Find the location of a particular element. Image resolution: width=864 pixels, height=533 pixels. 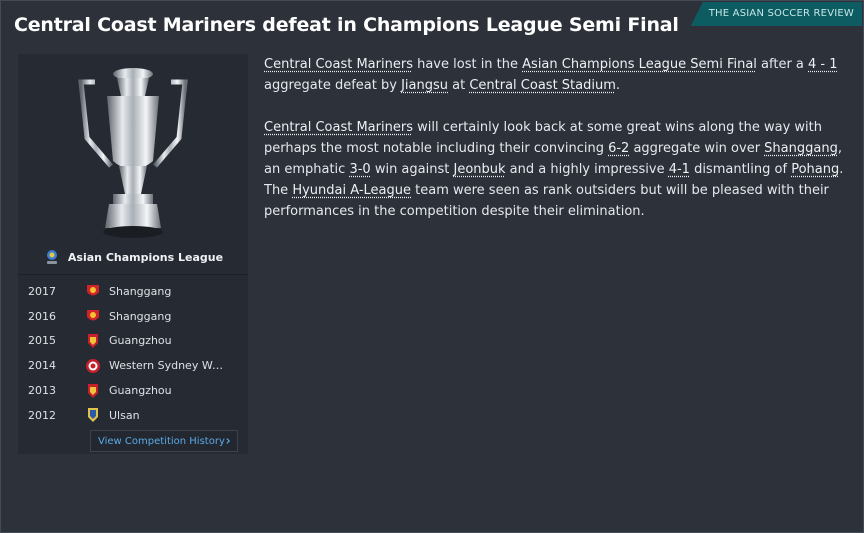

history-row: 2012 Ulsan is located at coordinates (133, 415).